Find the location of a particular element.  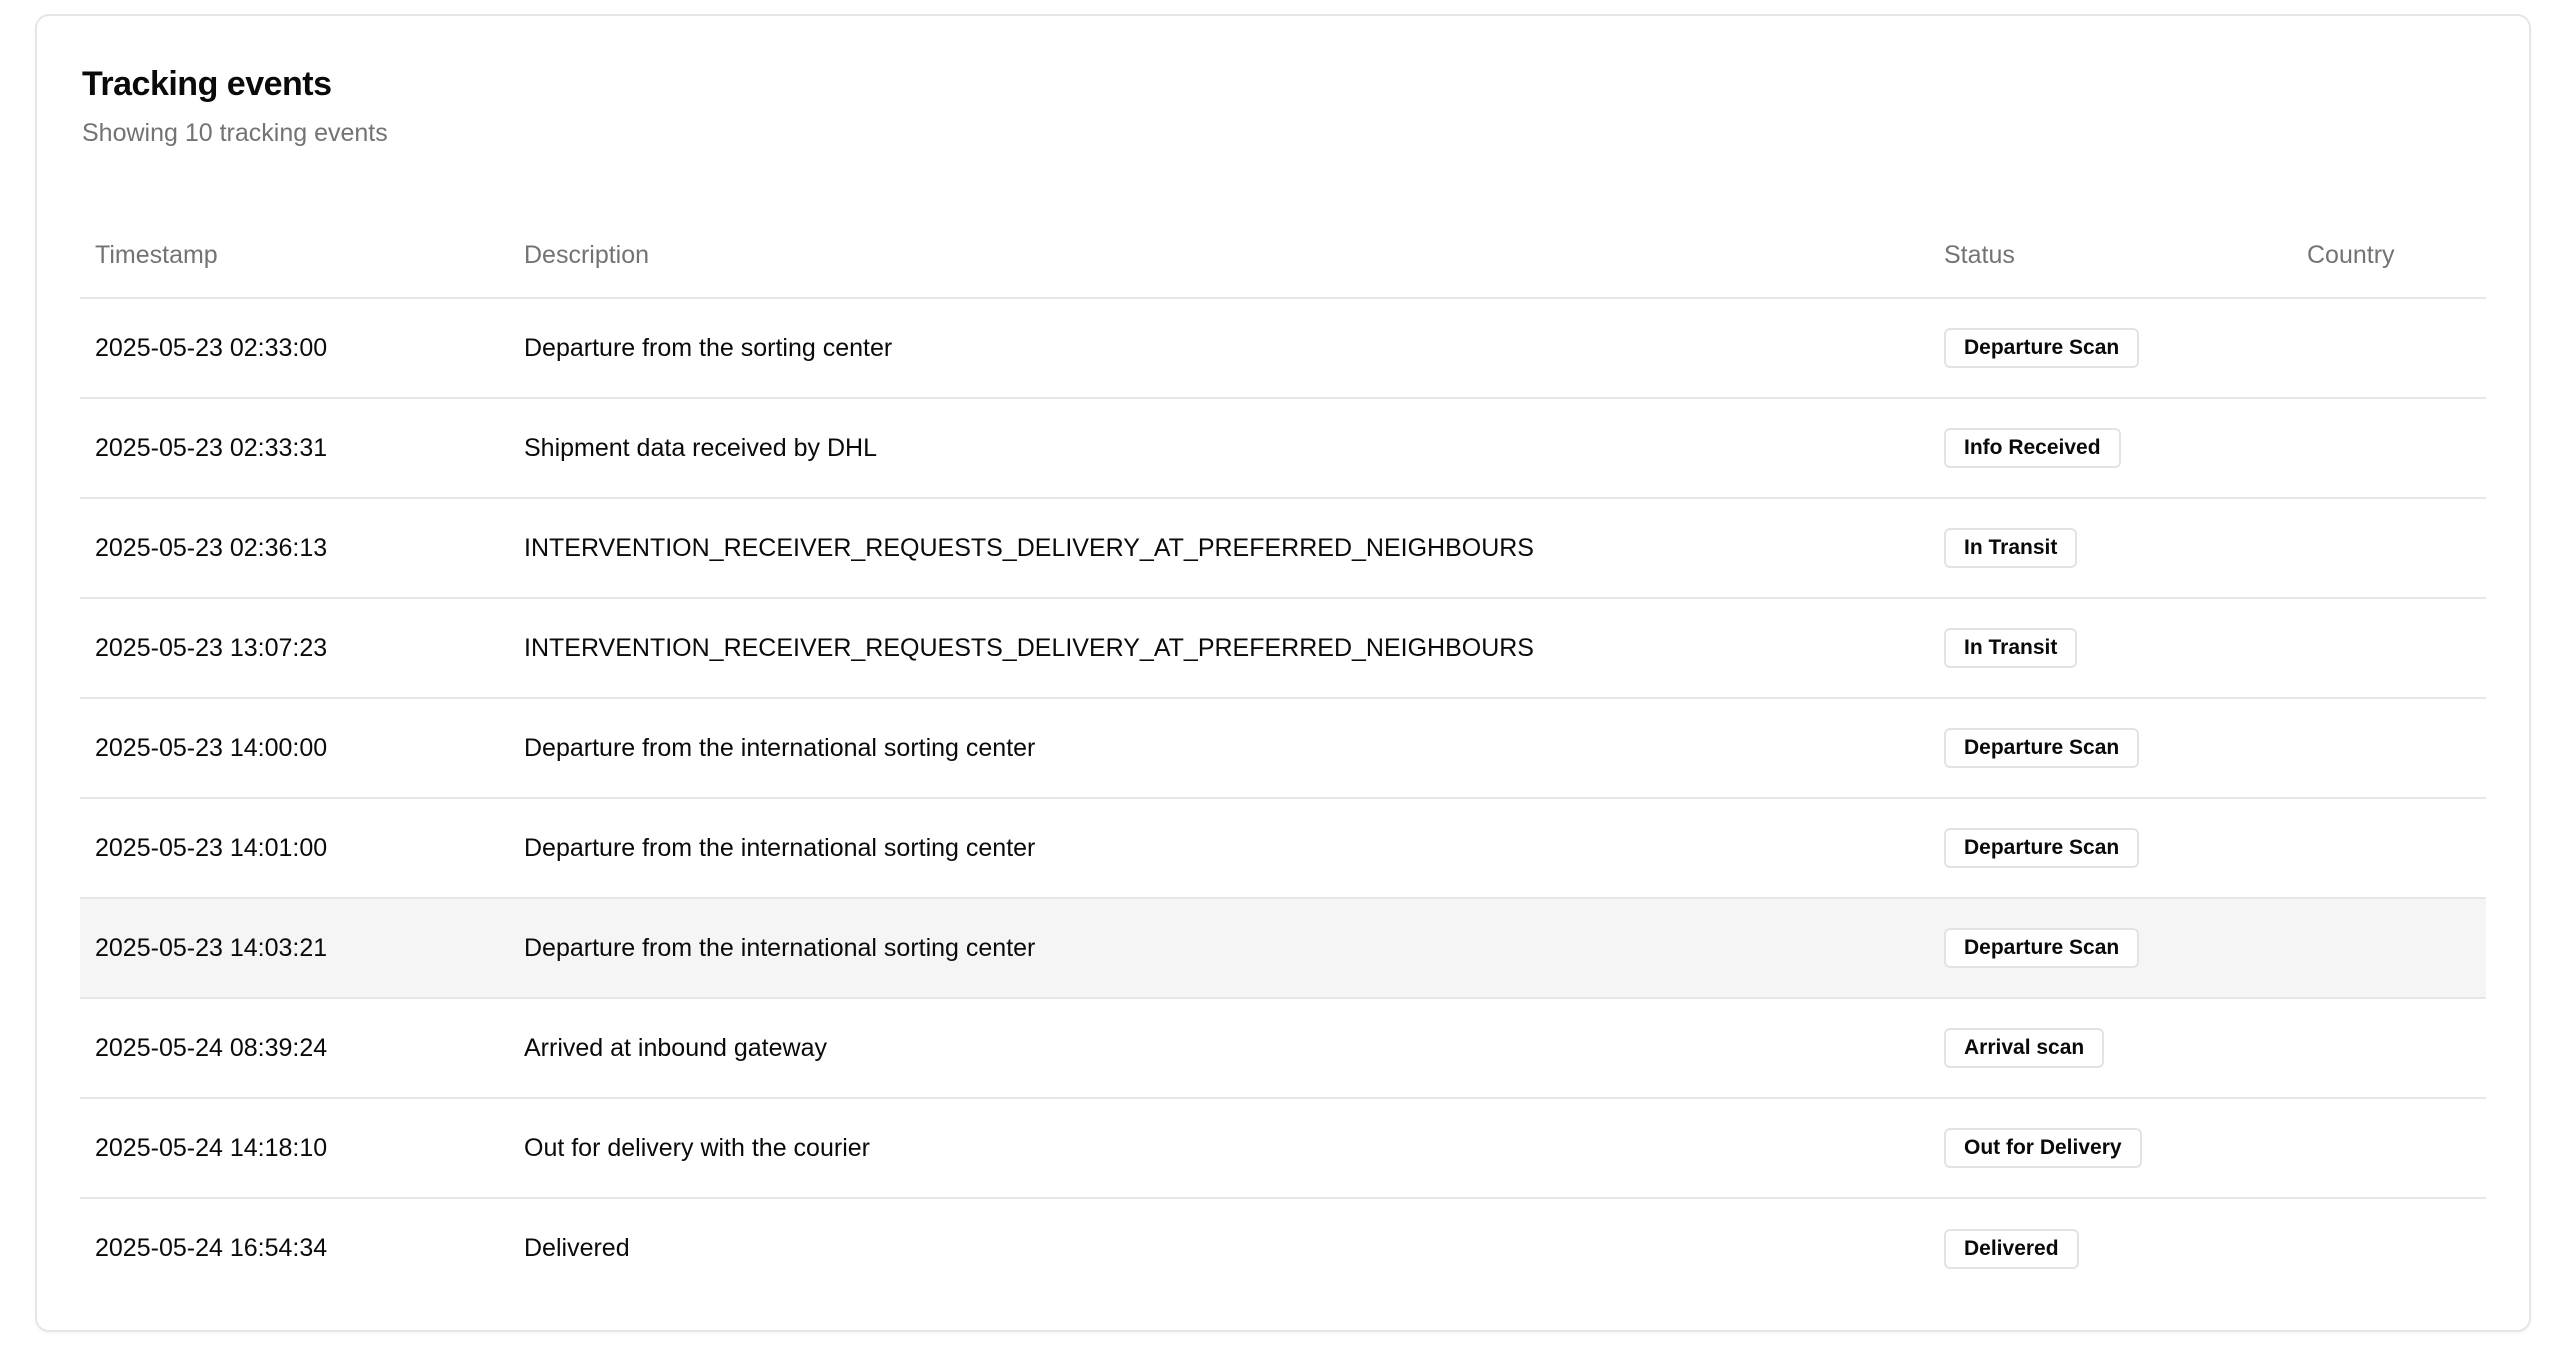

cell-timestamp: 2025-05-23 14:00:00 is located at coordinates (294, 748).